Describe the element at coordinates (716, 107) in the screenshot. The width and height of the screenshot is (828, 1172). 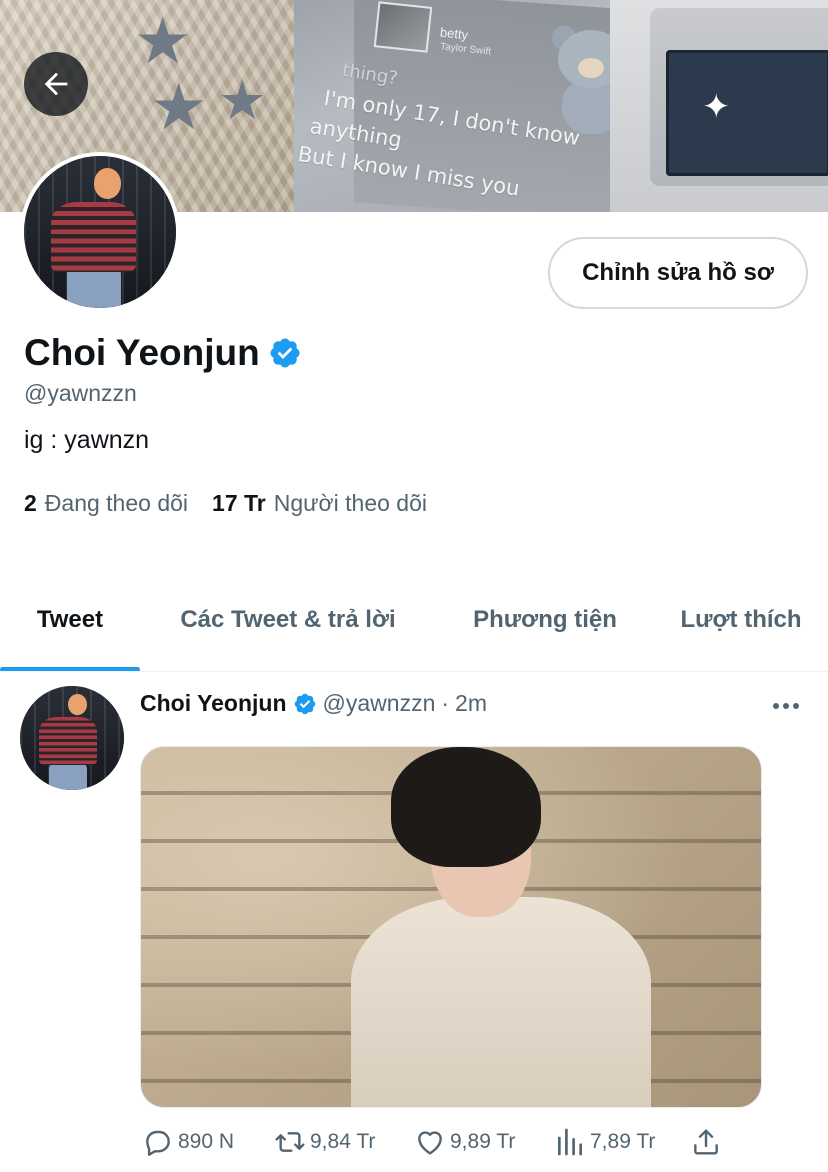
I see `sparkle-icon: ✦` at that location.